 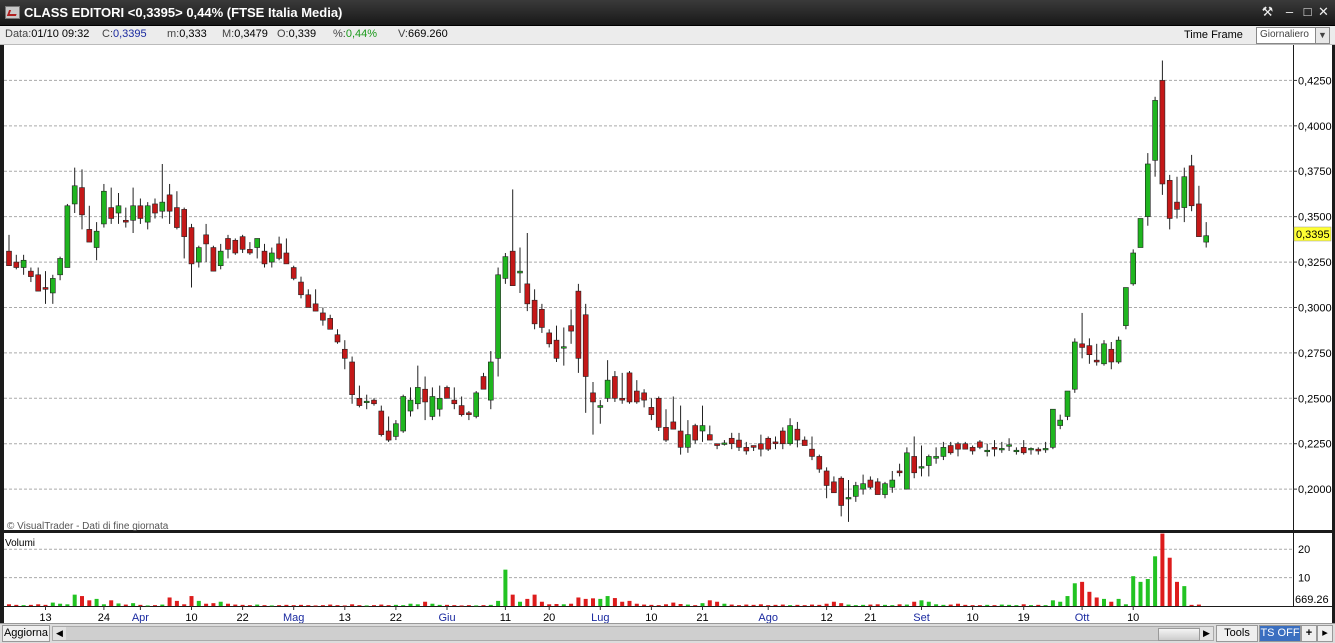 What do you see at coordinates (1309, 633) in the screenshot?
I see `add-button: +` at bounding box center [1309, 633].